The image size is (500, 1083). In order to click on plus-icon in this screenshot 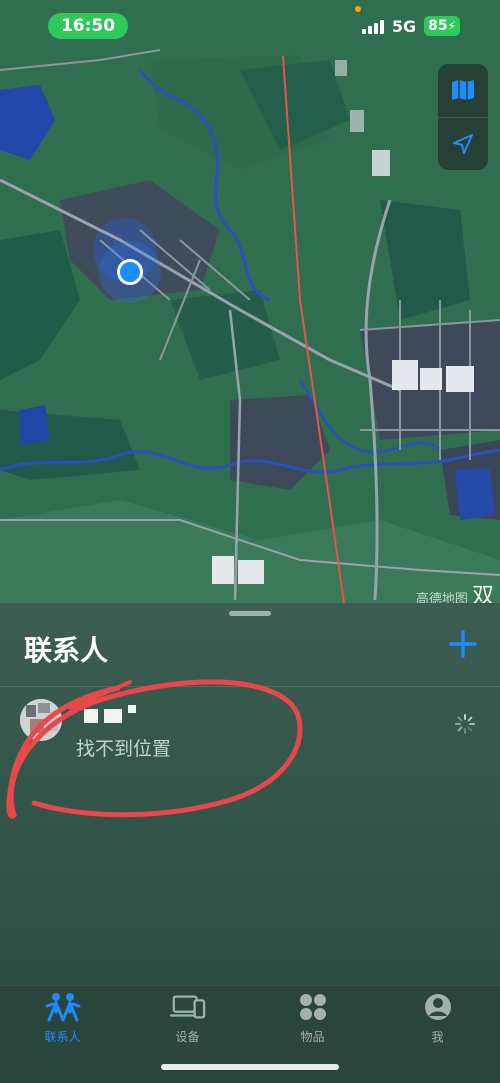, I will do `click(463, 644)`.